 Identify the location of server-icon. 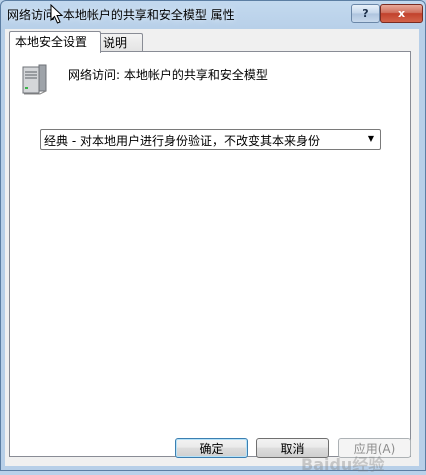
(34, 79).